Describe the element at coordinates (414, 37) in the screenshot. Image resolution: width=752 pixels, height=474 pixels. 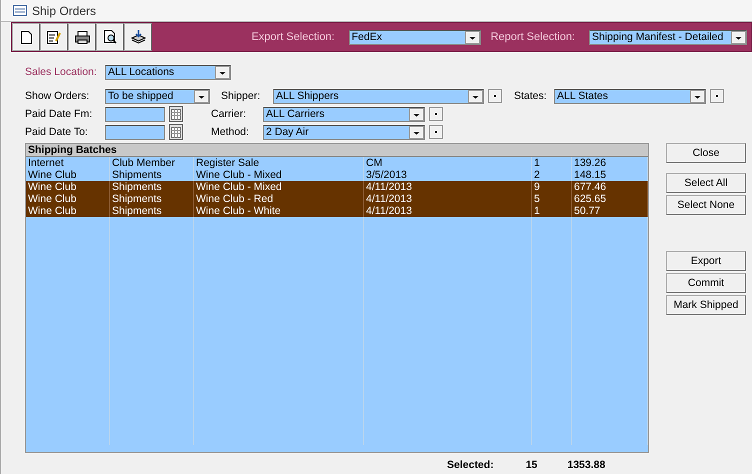
I see `export-selection-dropdown: FedEx` at that location.